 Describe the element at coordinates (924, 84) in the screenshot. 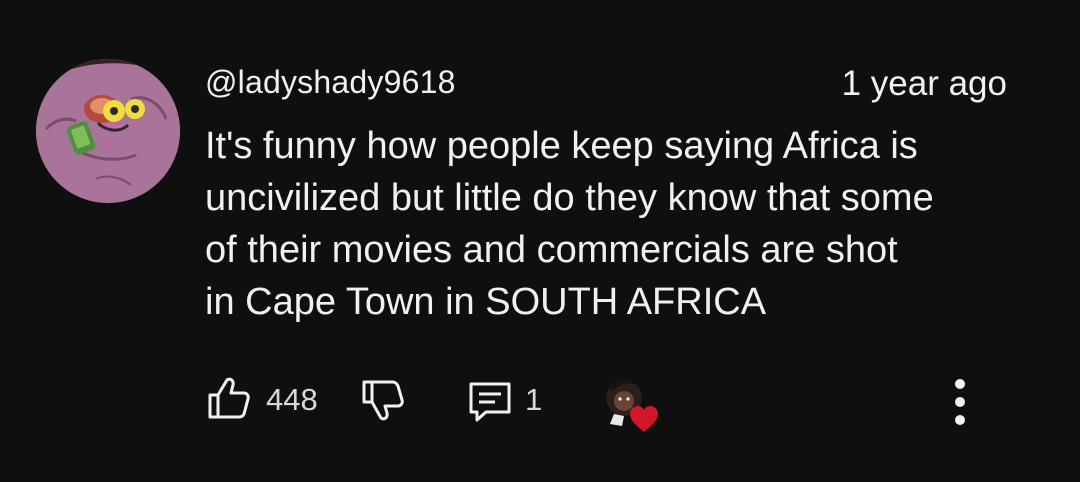

I see `comment-timestamp: 1 year ago` at that location.